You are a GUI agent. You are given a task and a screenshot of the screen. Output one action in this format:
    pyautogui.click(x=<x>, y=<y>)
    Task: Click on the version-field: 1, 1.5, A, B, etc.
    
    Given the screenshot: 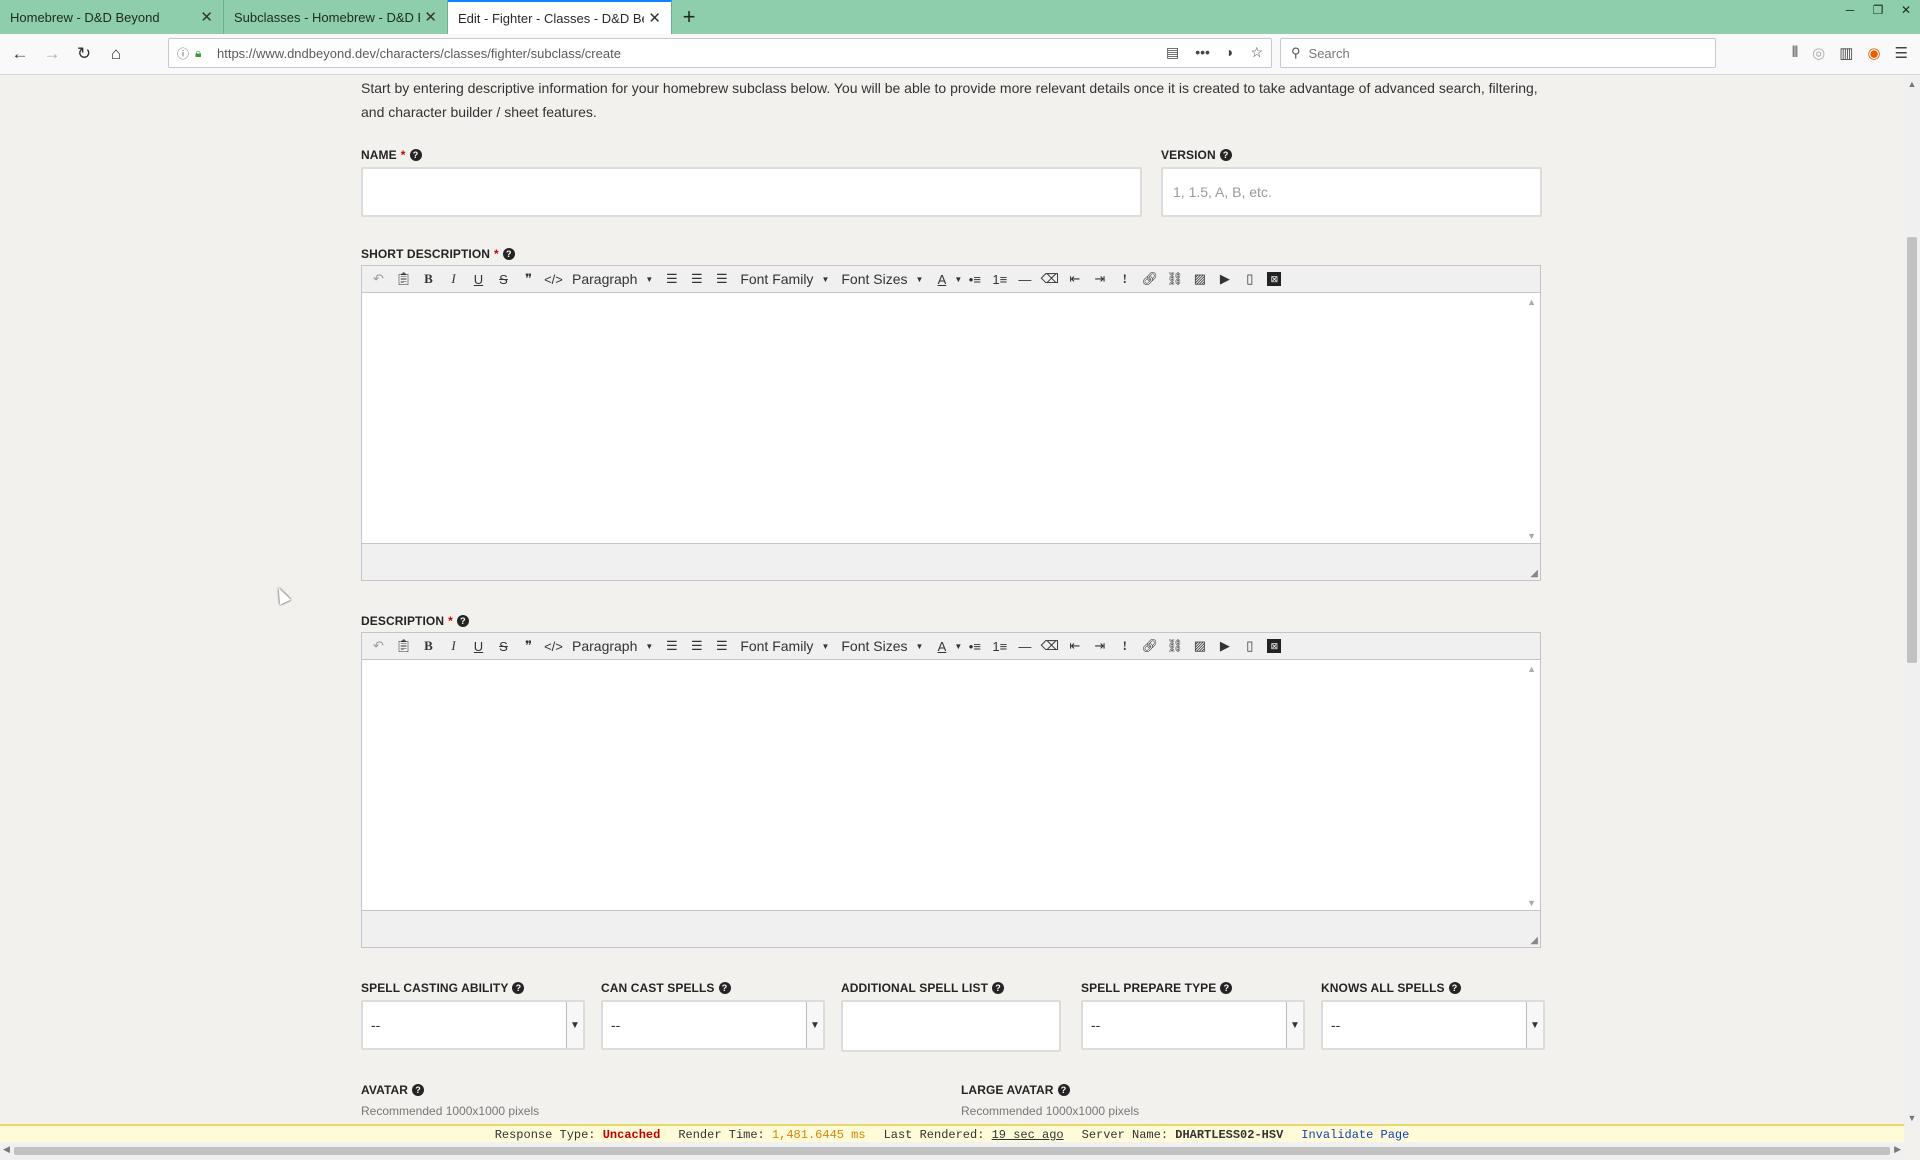 What is the action you would take?
    pyautogui.click(x=1351, y=192)
    